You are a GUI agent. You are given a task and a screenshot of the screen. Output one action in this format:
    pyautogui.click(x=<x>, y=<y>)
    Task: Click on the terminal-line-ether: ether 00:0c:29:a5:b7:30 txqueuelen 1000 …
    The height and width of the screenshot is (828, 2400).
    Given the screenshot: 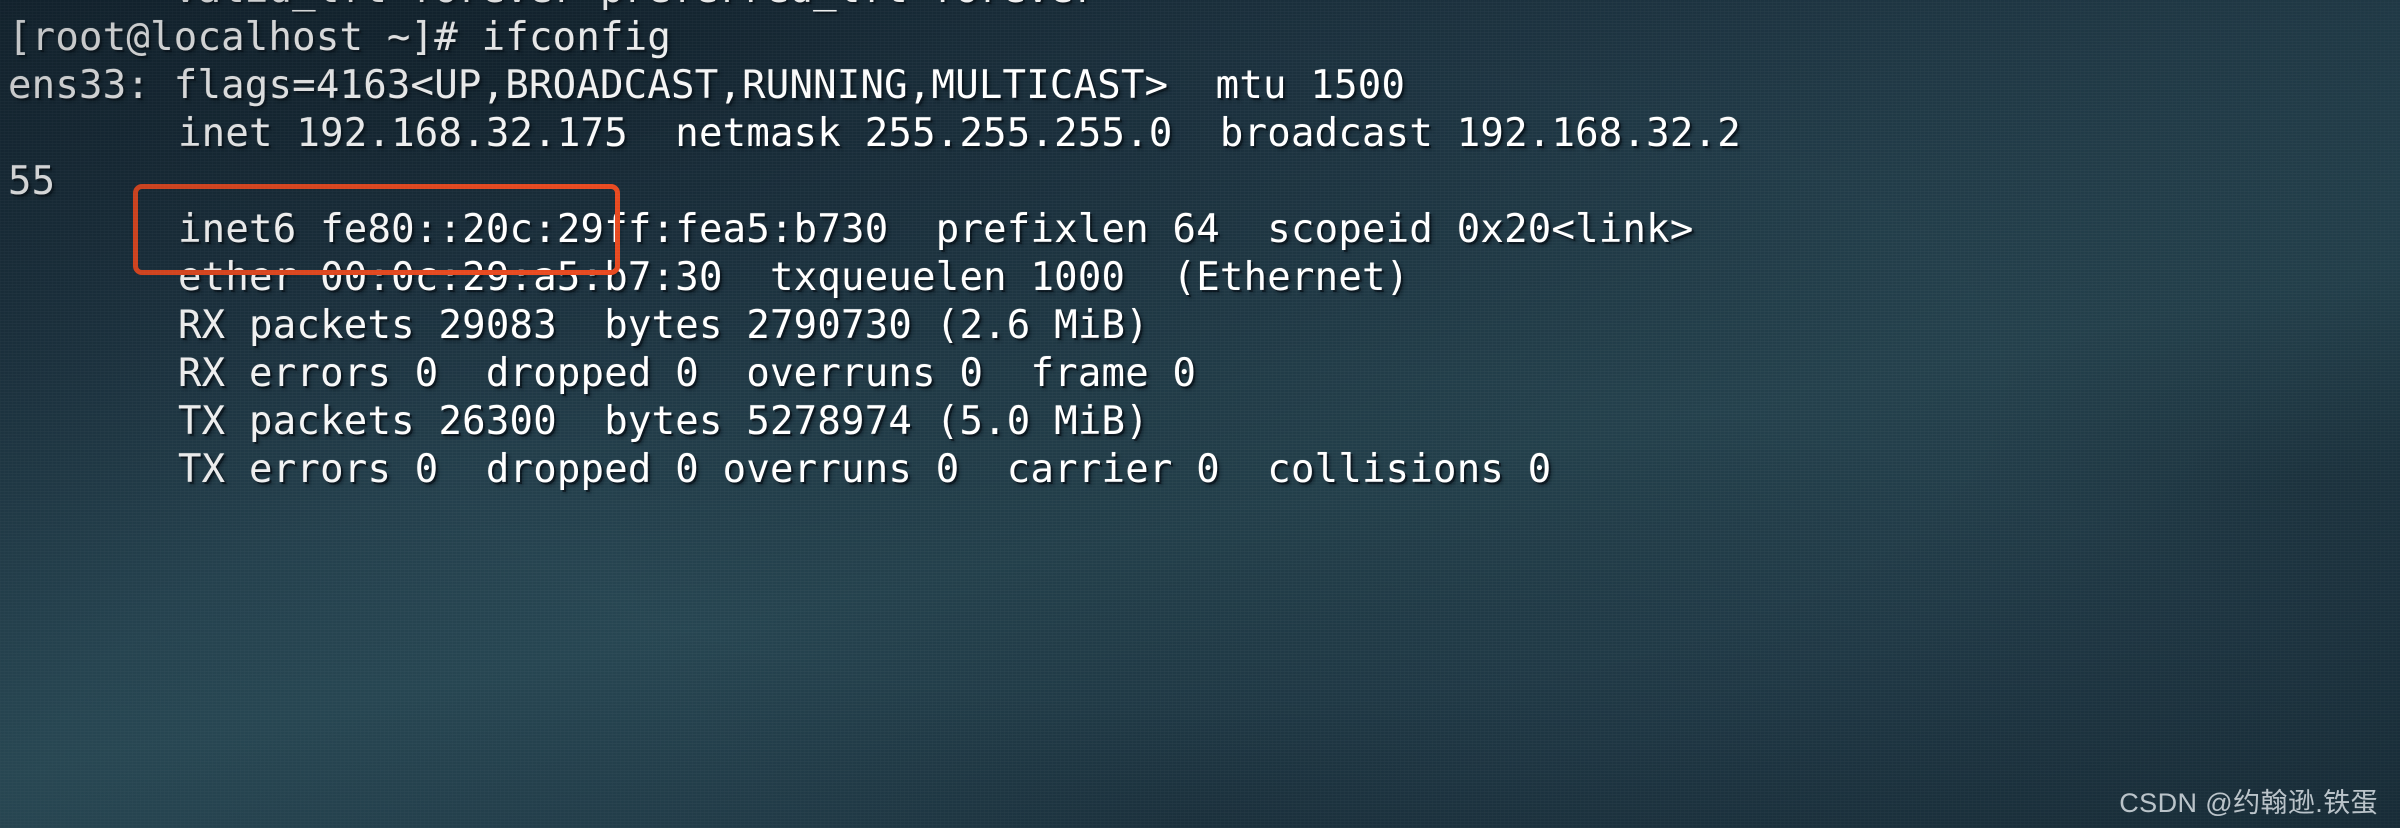 What is the action you would take?
    pyautogui.click(x=794, y=277)
    